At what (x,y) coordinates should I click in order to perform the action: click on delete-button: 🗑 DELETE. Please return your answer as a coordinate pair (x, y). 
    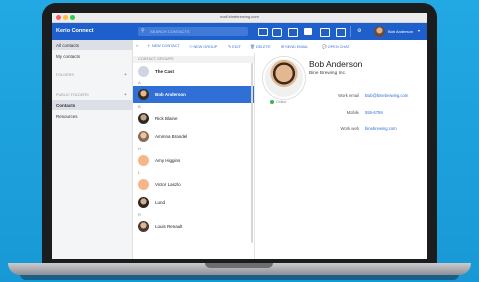
    Looking at the image, I should click on (260, 46).